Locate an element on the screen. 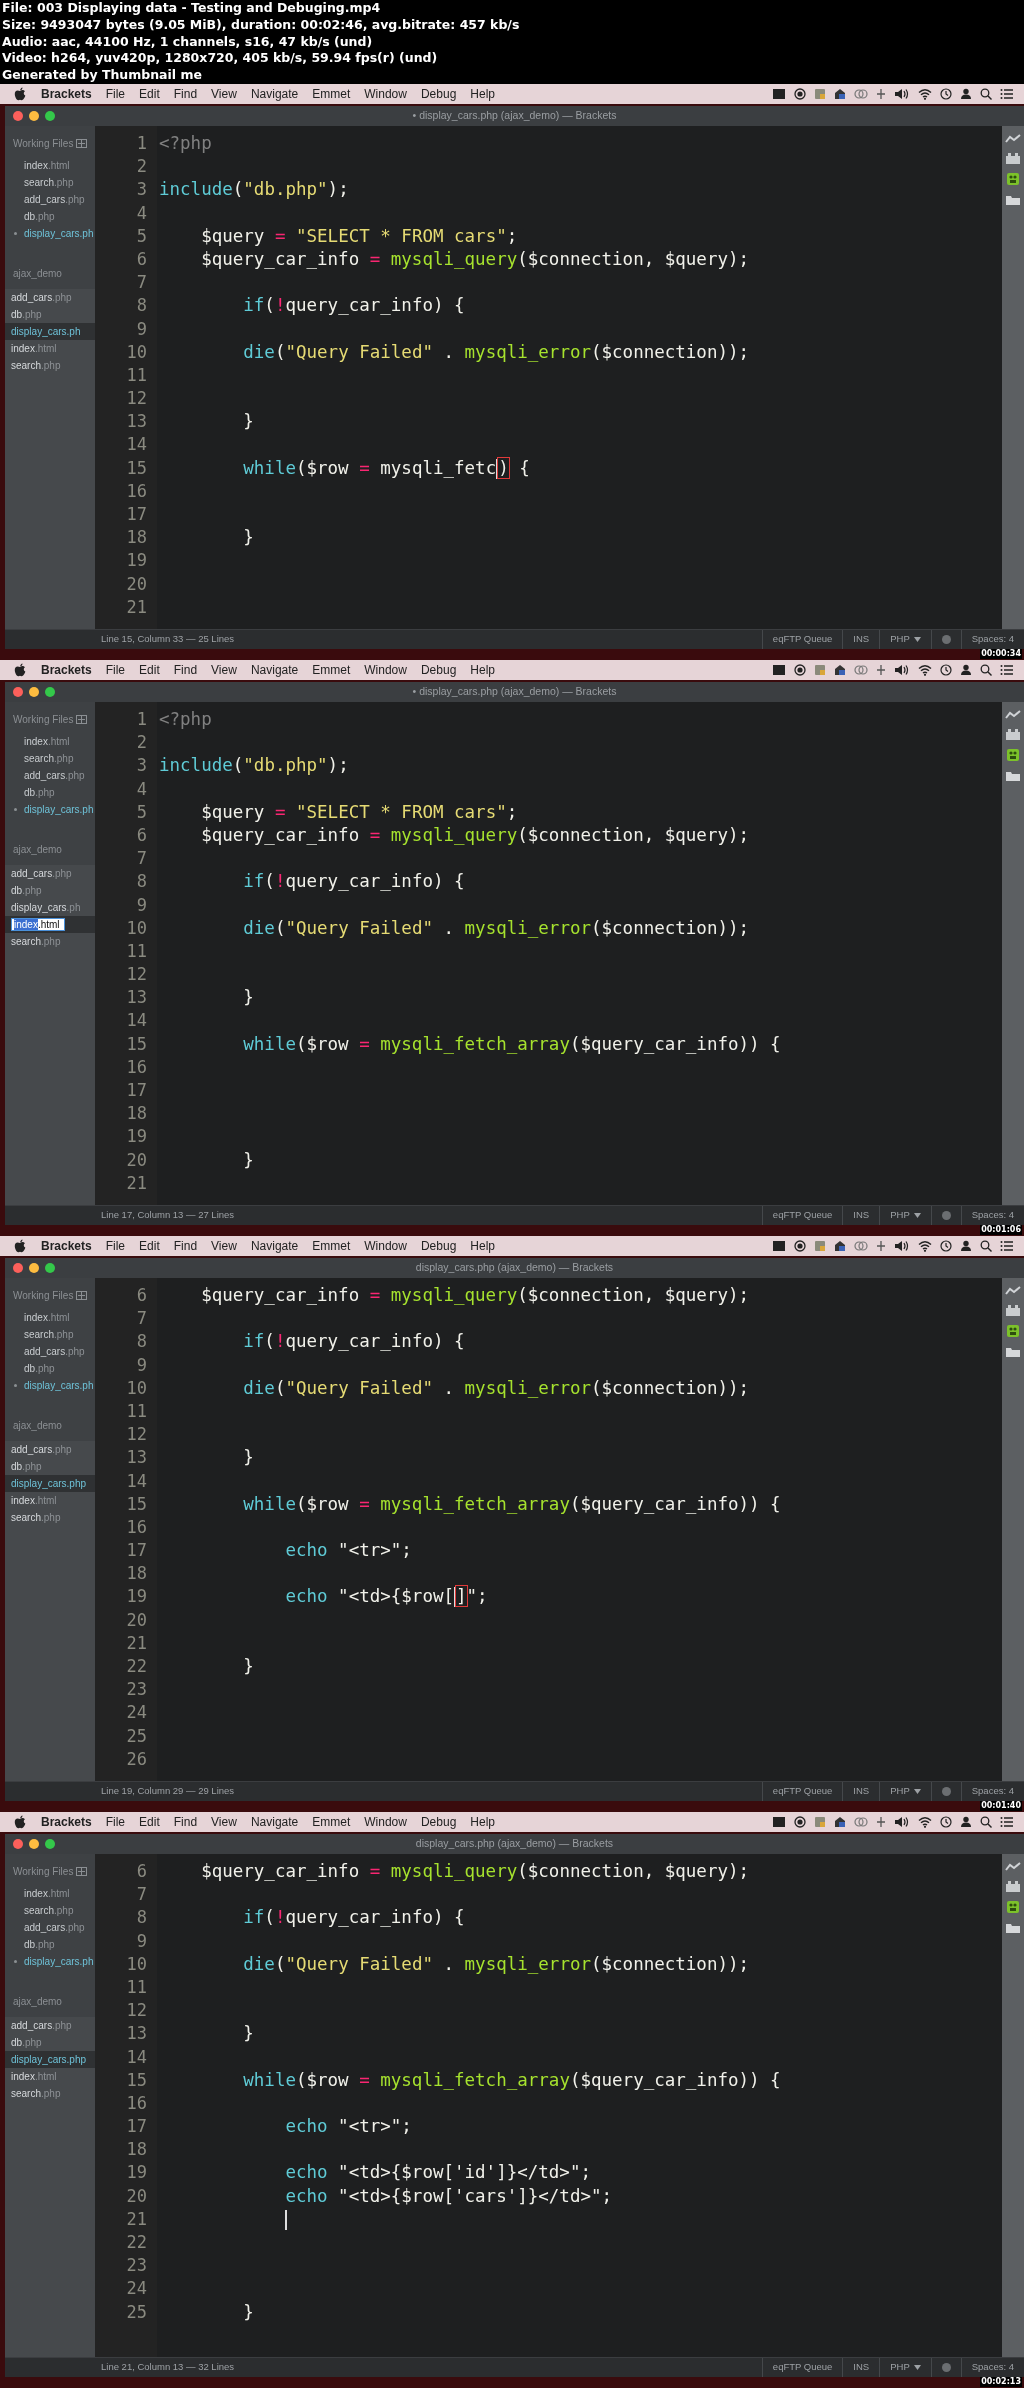  file-tree-item: display_cars.ph is located at coordinates (50, 907).